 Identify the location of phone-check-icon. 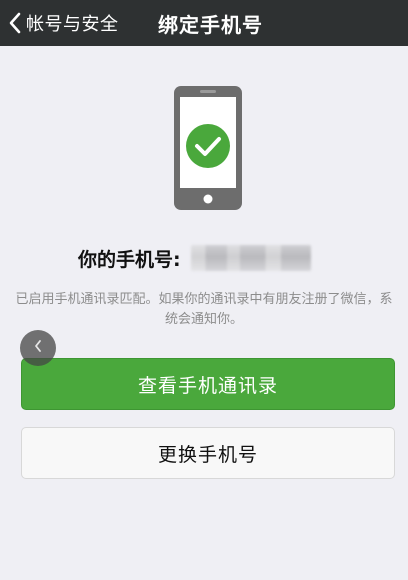
(208, 148).